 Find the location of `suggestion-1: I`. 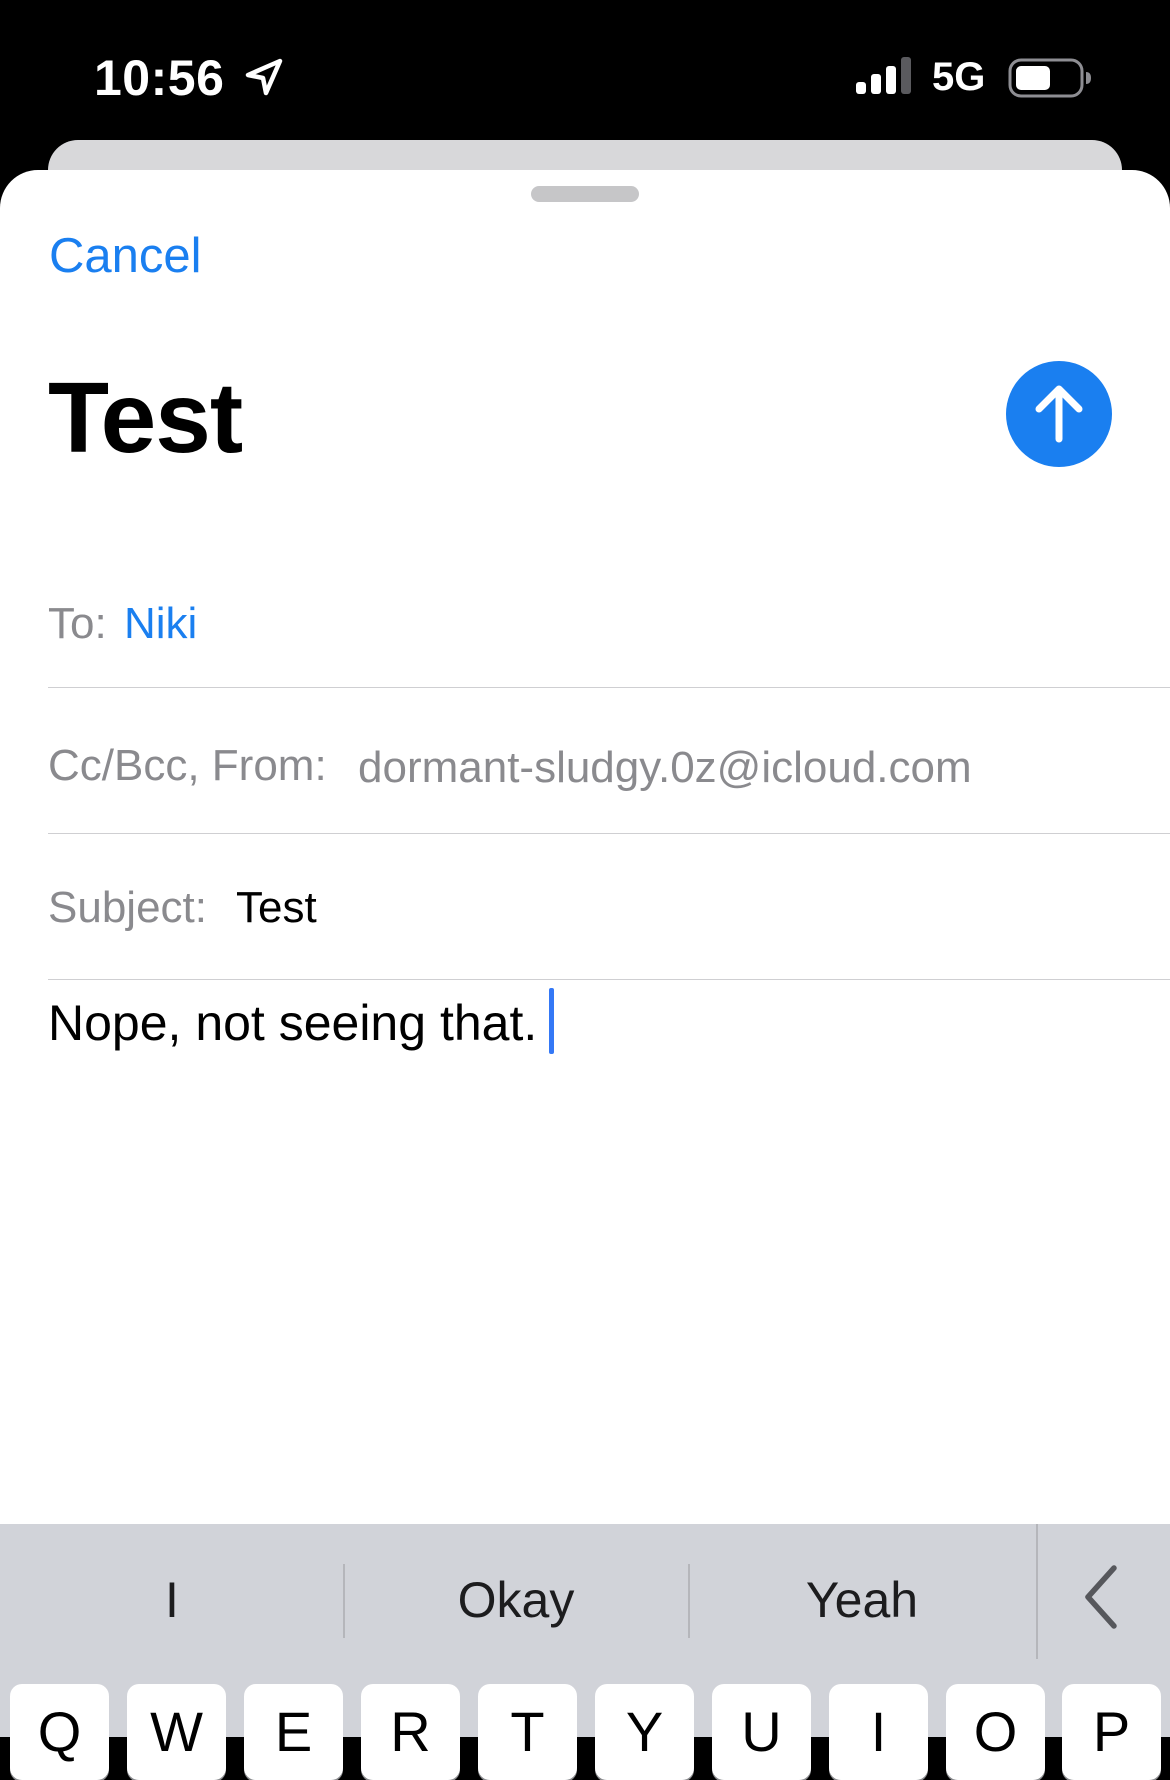

suggestion-1: I is located at coordinates (172, 1600).